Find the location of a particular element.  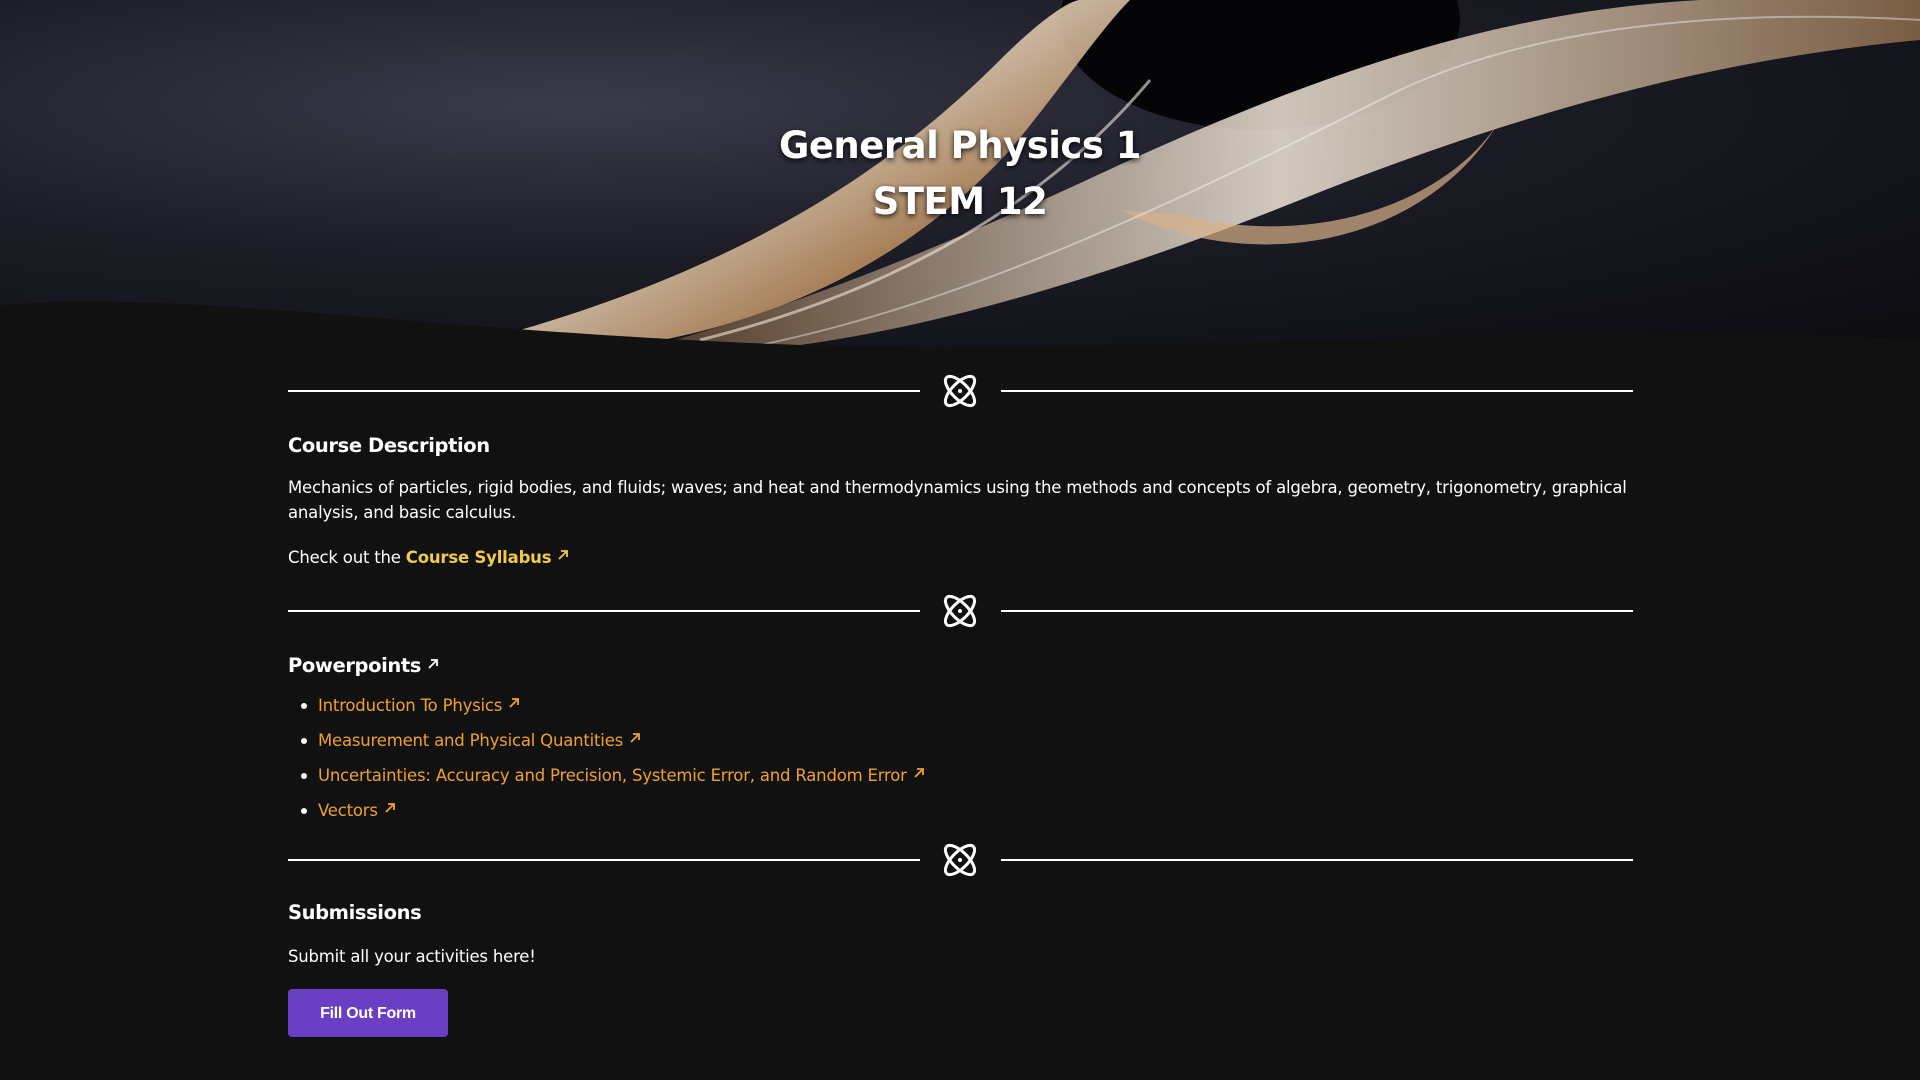

list-item: Measurement and Physical Quantities is located at coordinates (967, 745).